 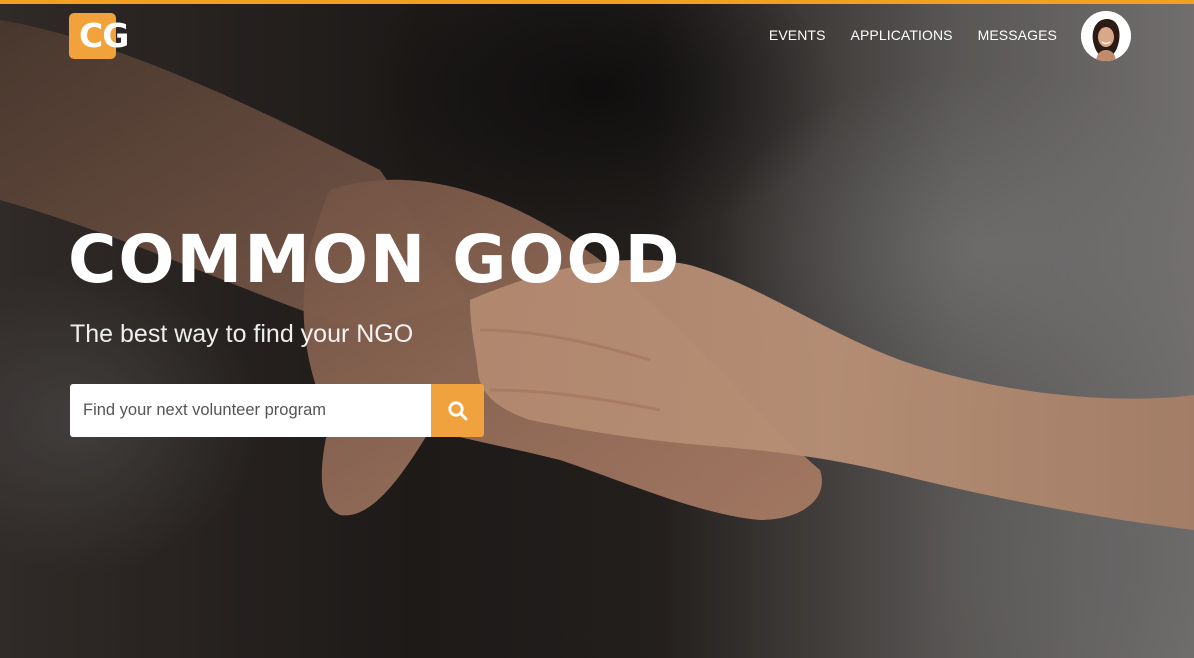 I want to click on logo: CG, so click(x=104, y=36).